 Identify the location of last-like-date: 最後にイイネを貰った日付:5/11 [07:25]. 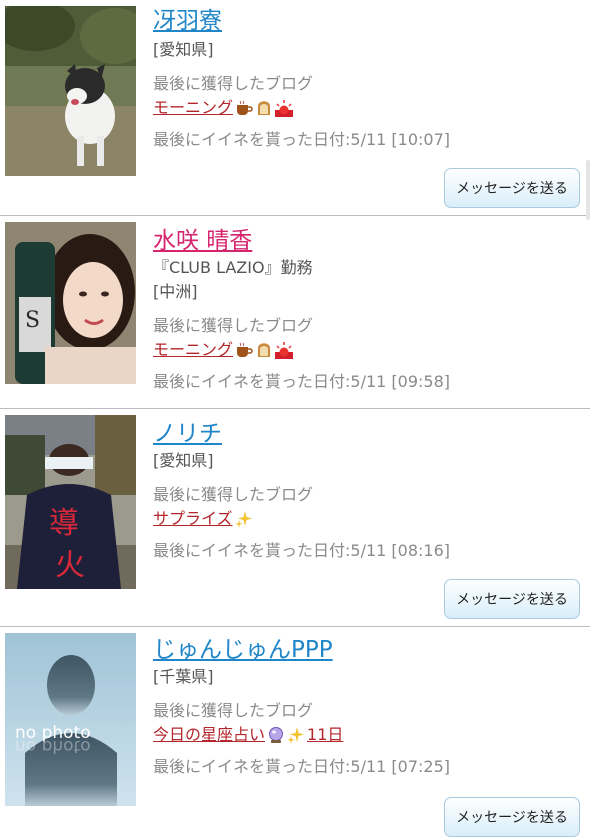
(366, 767).